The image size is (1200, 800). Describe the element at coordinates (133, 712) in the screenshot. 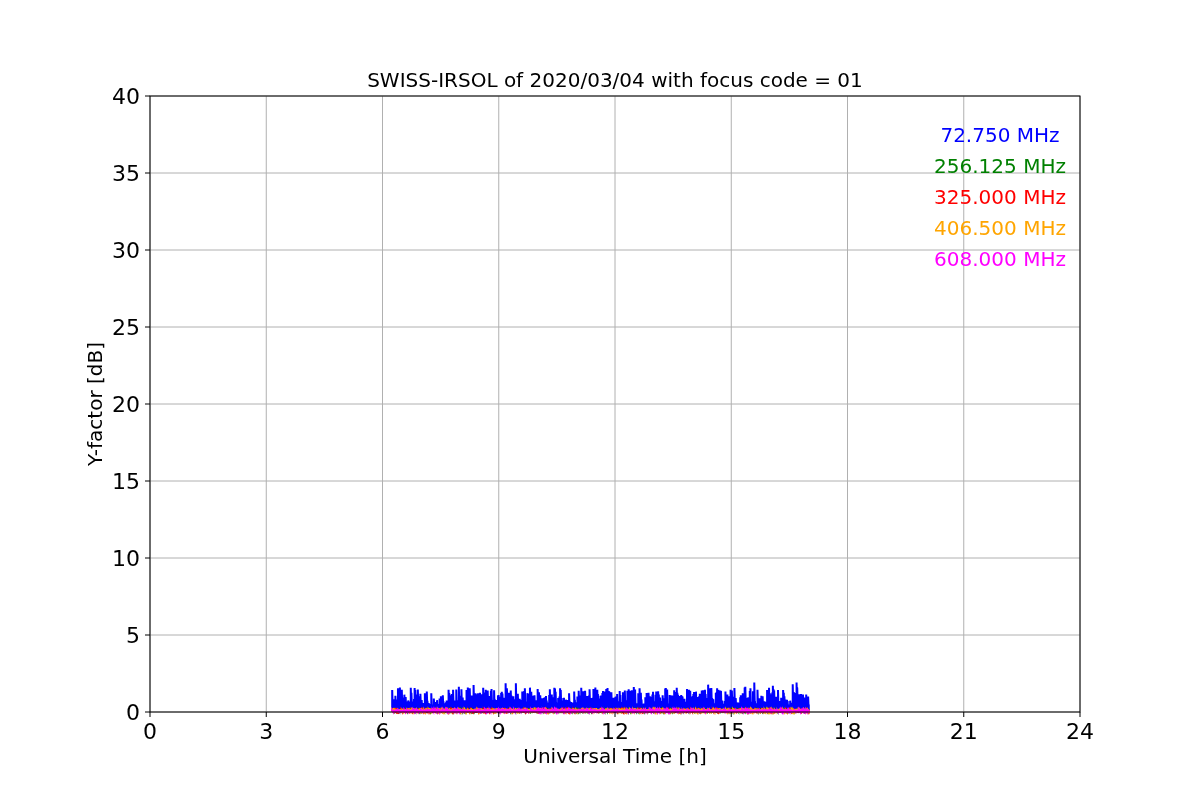

I see `y-tick-label: 0` at that location.